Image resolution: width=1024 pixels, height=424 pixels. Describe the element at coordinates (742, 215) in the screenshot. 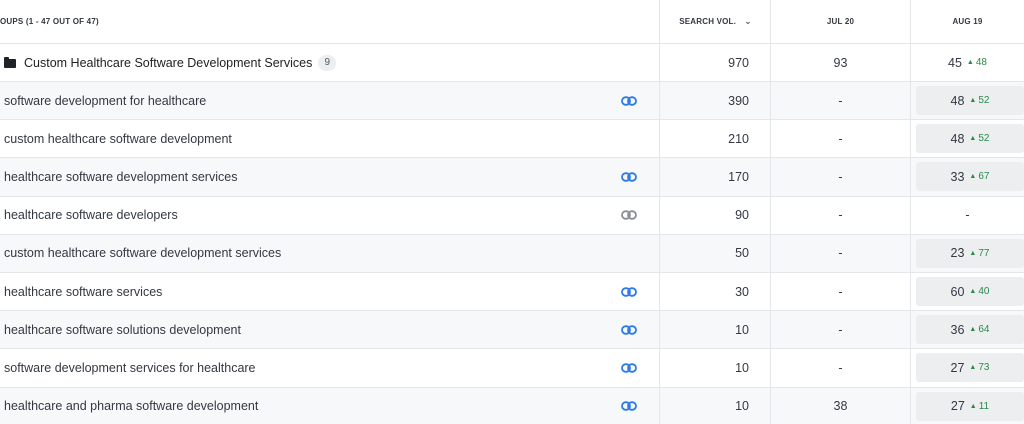

I see `search-volume-cell: 90` at that location.